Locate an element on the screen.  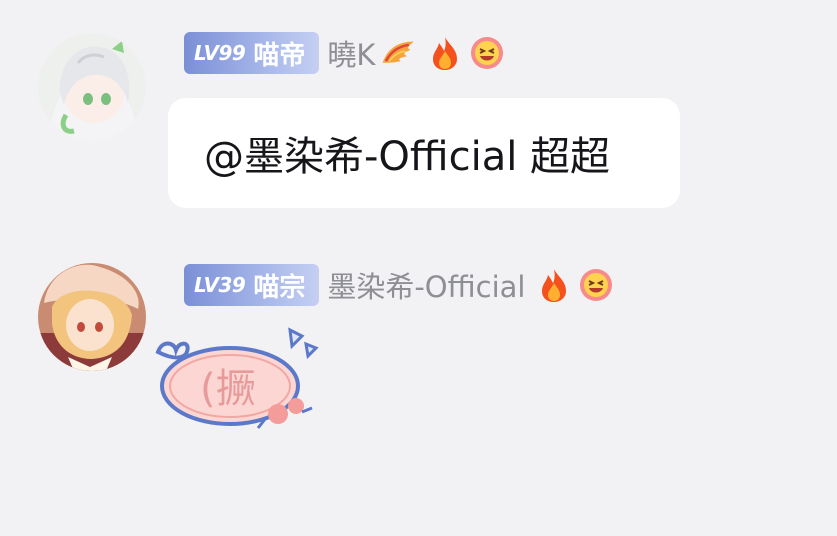
level-label: LV39 is located at coordinates (220, 285).